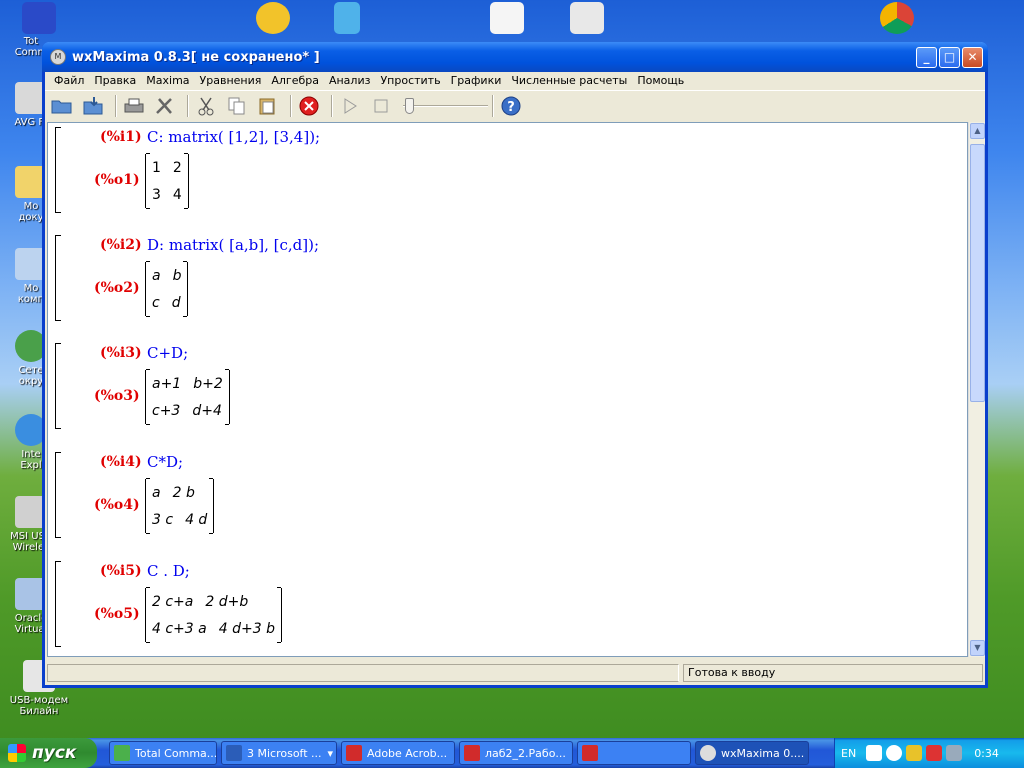 Image resolution: width=1024 pixels, height=768 pixels. Describe the element at coordinates (187, 383) in the screenshot. I see `matrix-row: a+1 b+2` at that location.